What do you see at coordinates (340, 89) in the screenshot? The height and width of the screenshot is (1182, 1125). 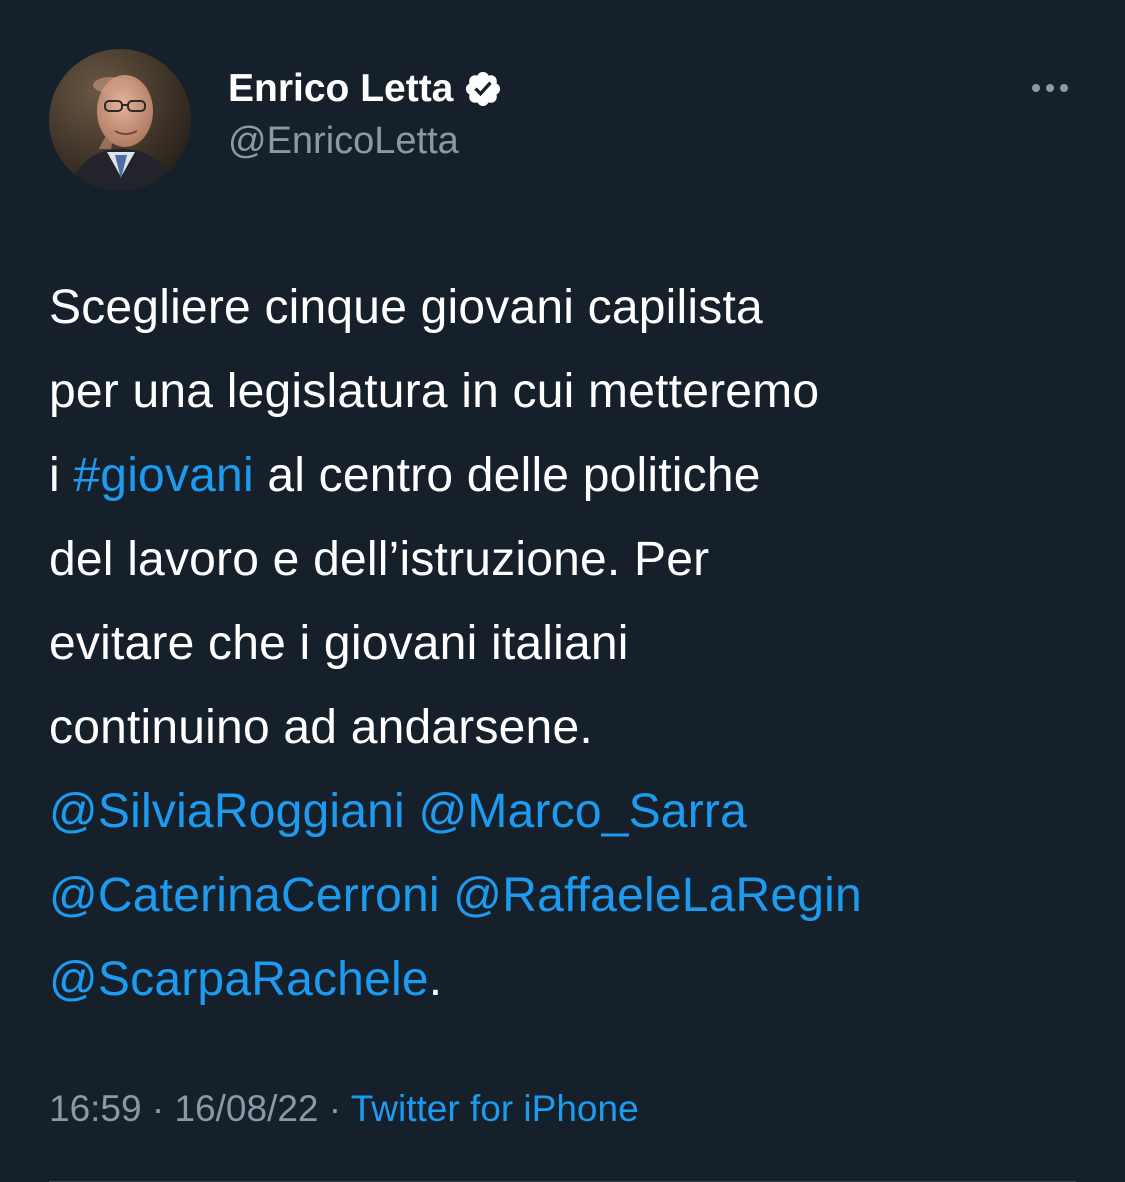 I see `display-name: Enrico Letta` at bounding box center [340, 89].